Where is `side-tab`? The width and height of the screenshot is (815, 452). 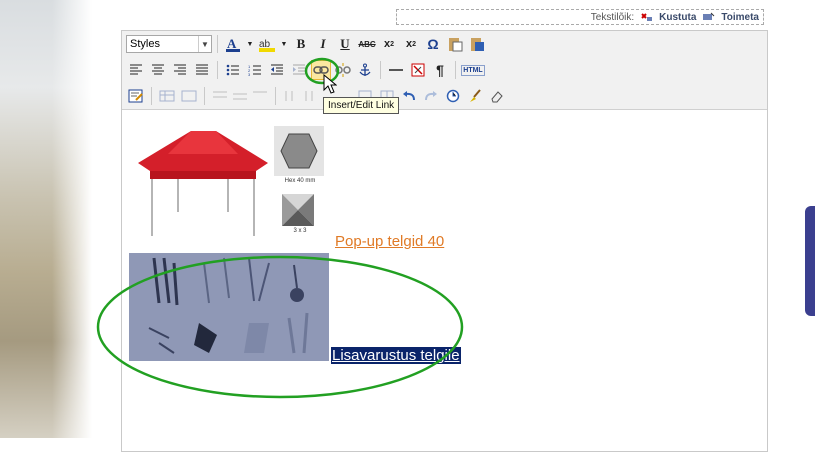
side-tab is located at coordinates (810, 261).